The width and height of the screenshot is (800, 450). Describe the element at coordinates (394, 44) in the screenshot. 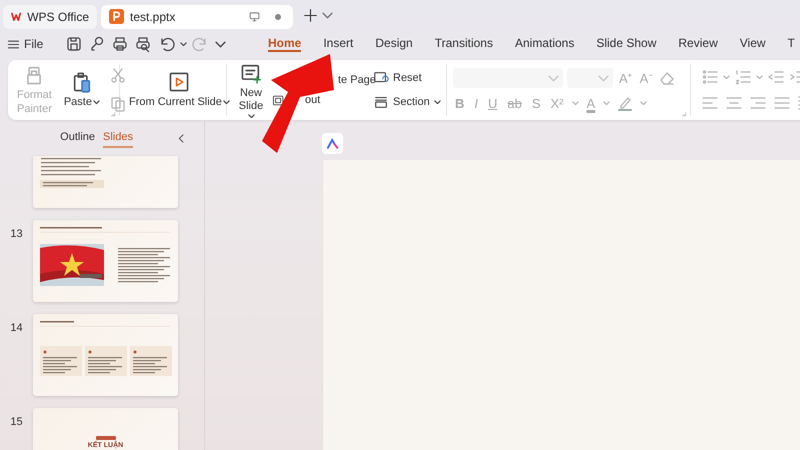

I see `ribbon-tab: Design` at that location.